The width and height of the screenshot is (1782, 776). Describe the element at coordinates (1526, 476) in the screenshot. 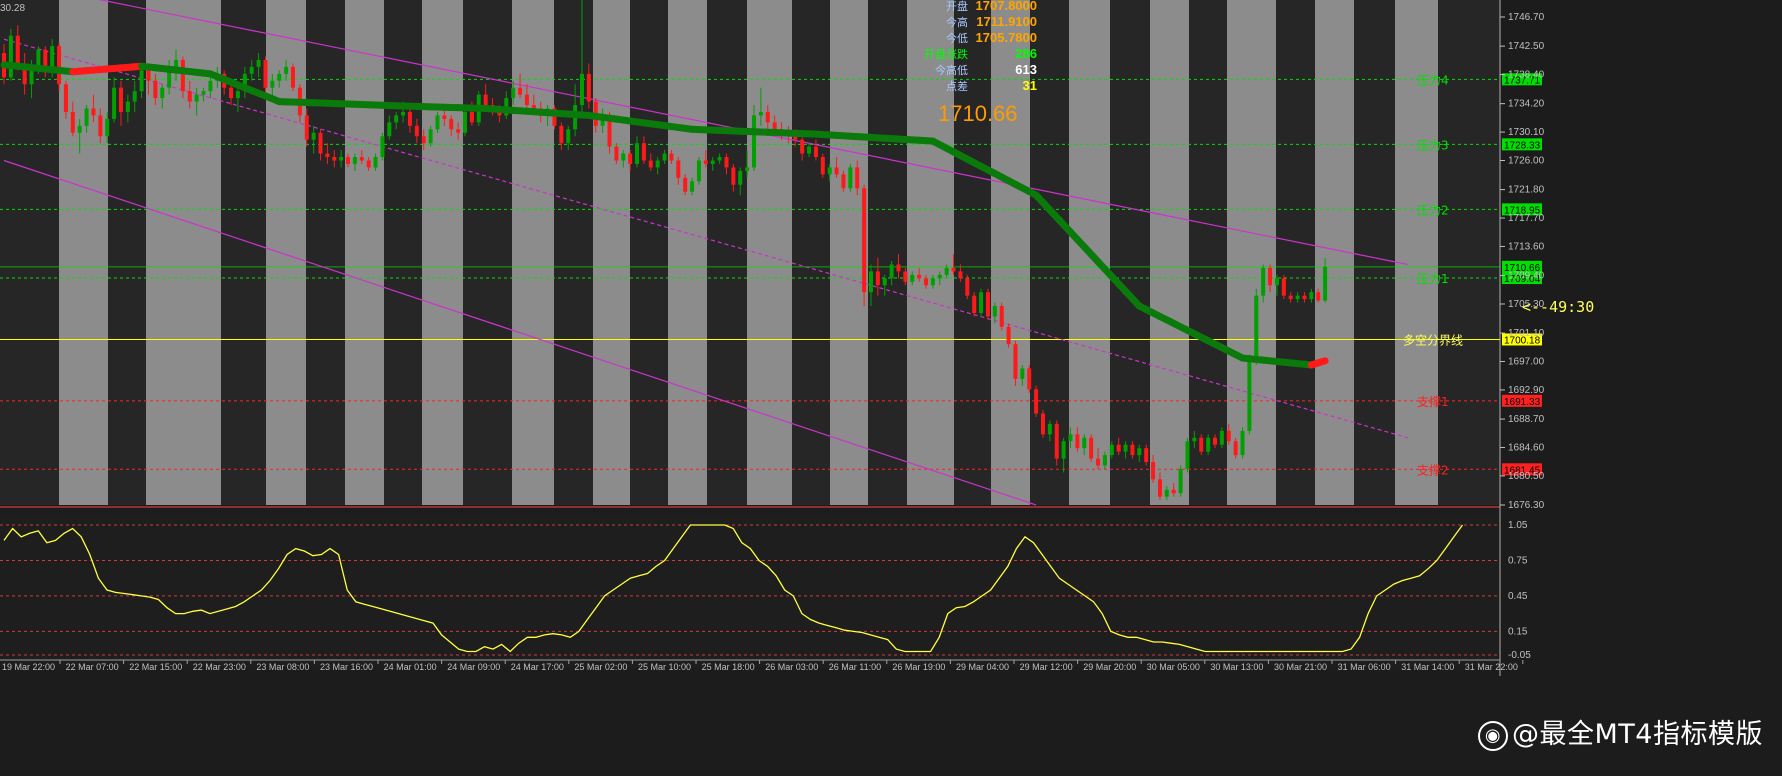

I see `price-tick-label: 1680.50` at that location.